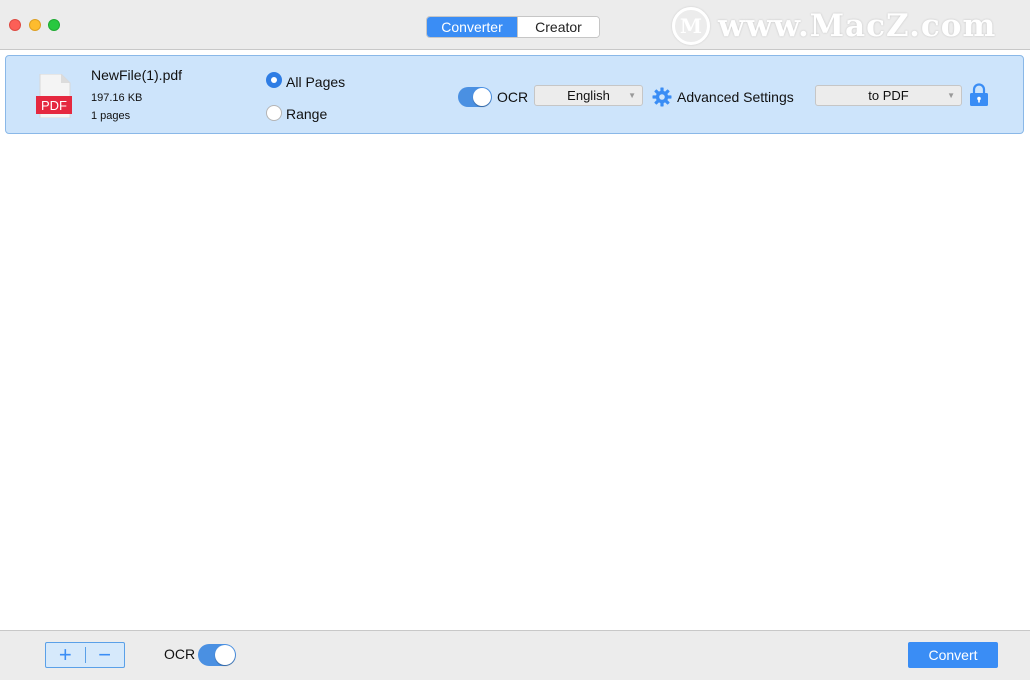  I want to click on mode-switcher: Converter Creator, so click(513, 27).